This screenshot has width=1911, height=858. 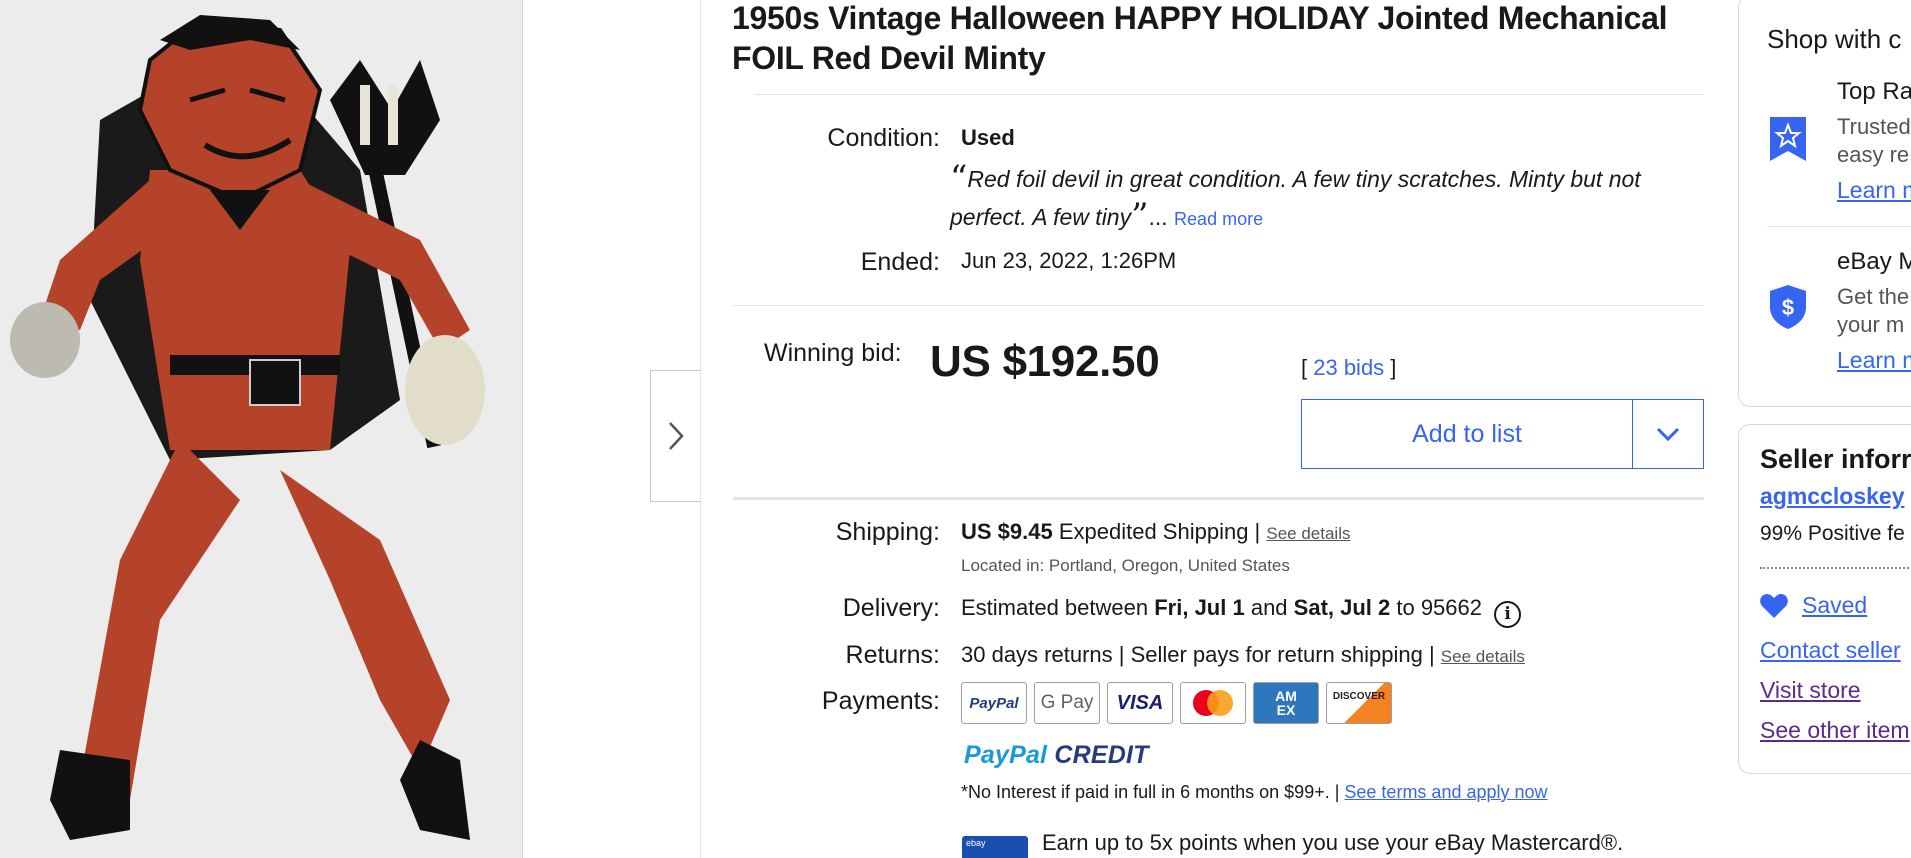 I want to click on ended-label: Ended:, so click(x=900, y=262).